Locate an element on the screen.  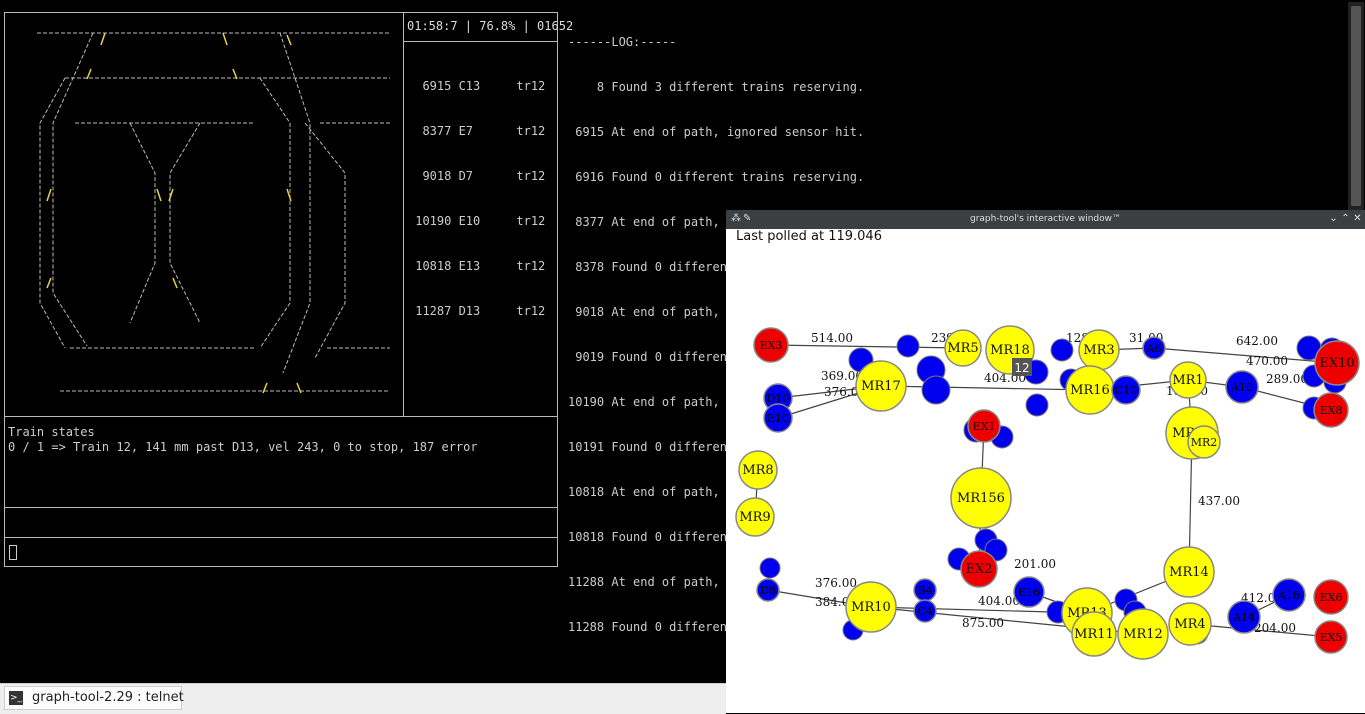
graph-node-a14: A14 is located at coordinates (1244, 617).